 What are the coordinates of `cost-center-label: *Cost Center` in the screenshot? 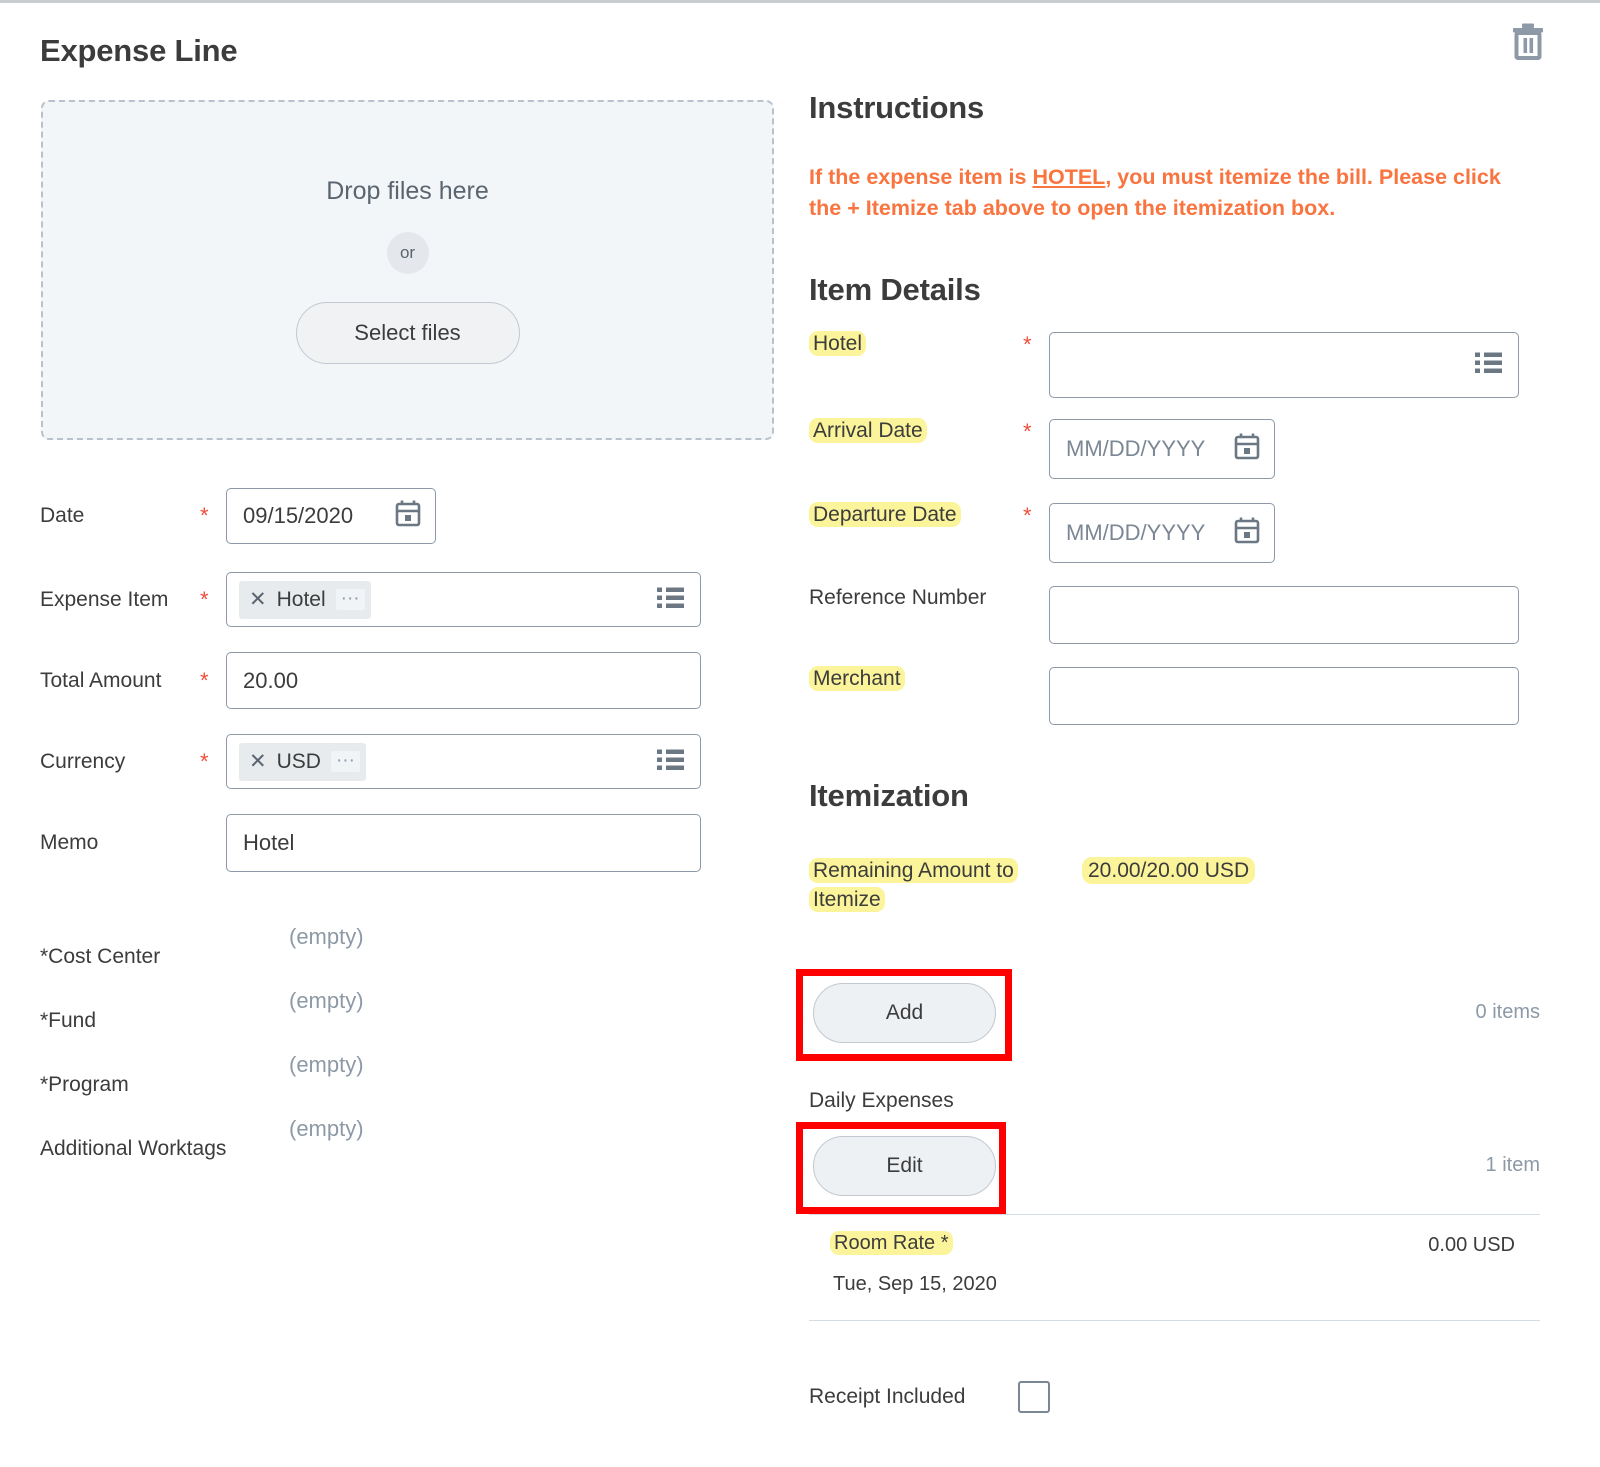 It's located at (100, 956).